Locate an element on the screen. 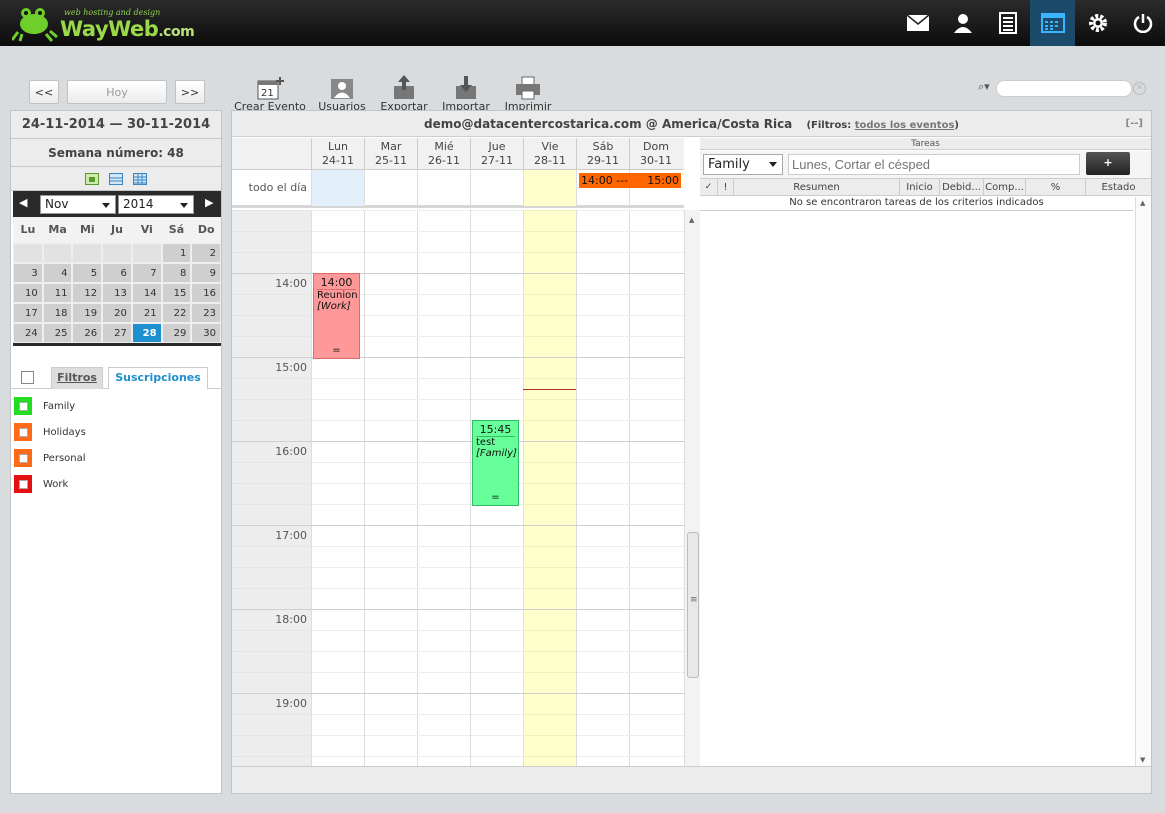 This screenshot has height=813, width=1165. weekday-header: Lu Ma Mi Ju Vi Sá Do is located at coordinates (117, 230).